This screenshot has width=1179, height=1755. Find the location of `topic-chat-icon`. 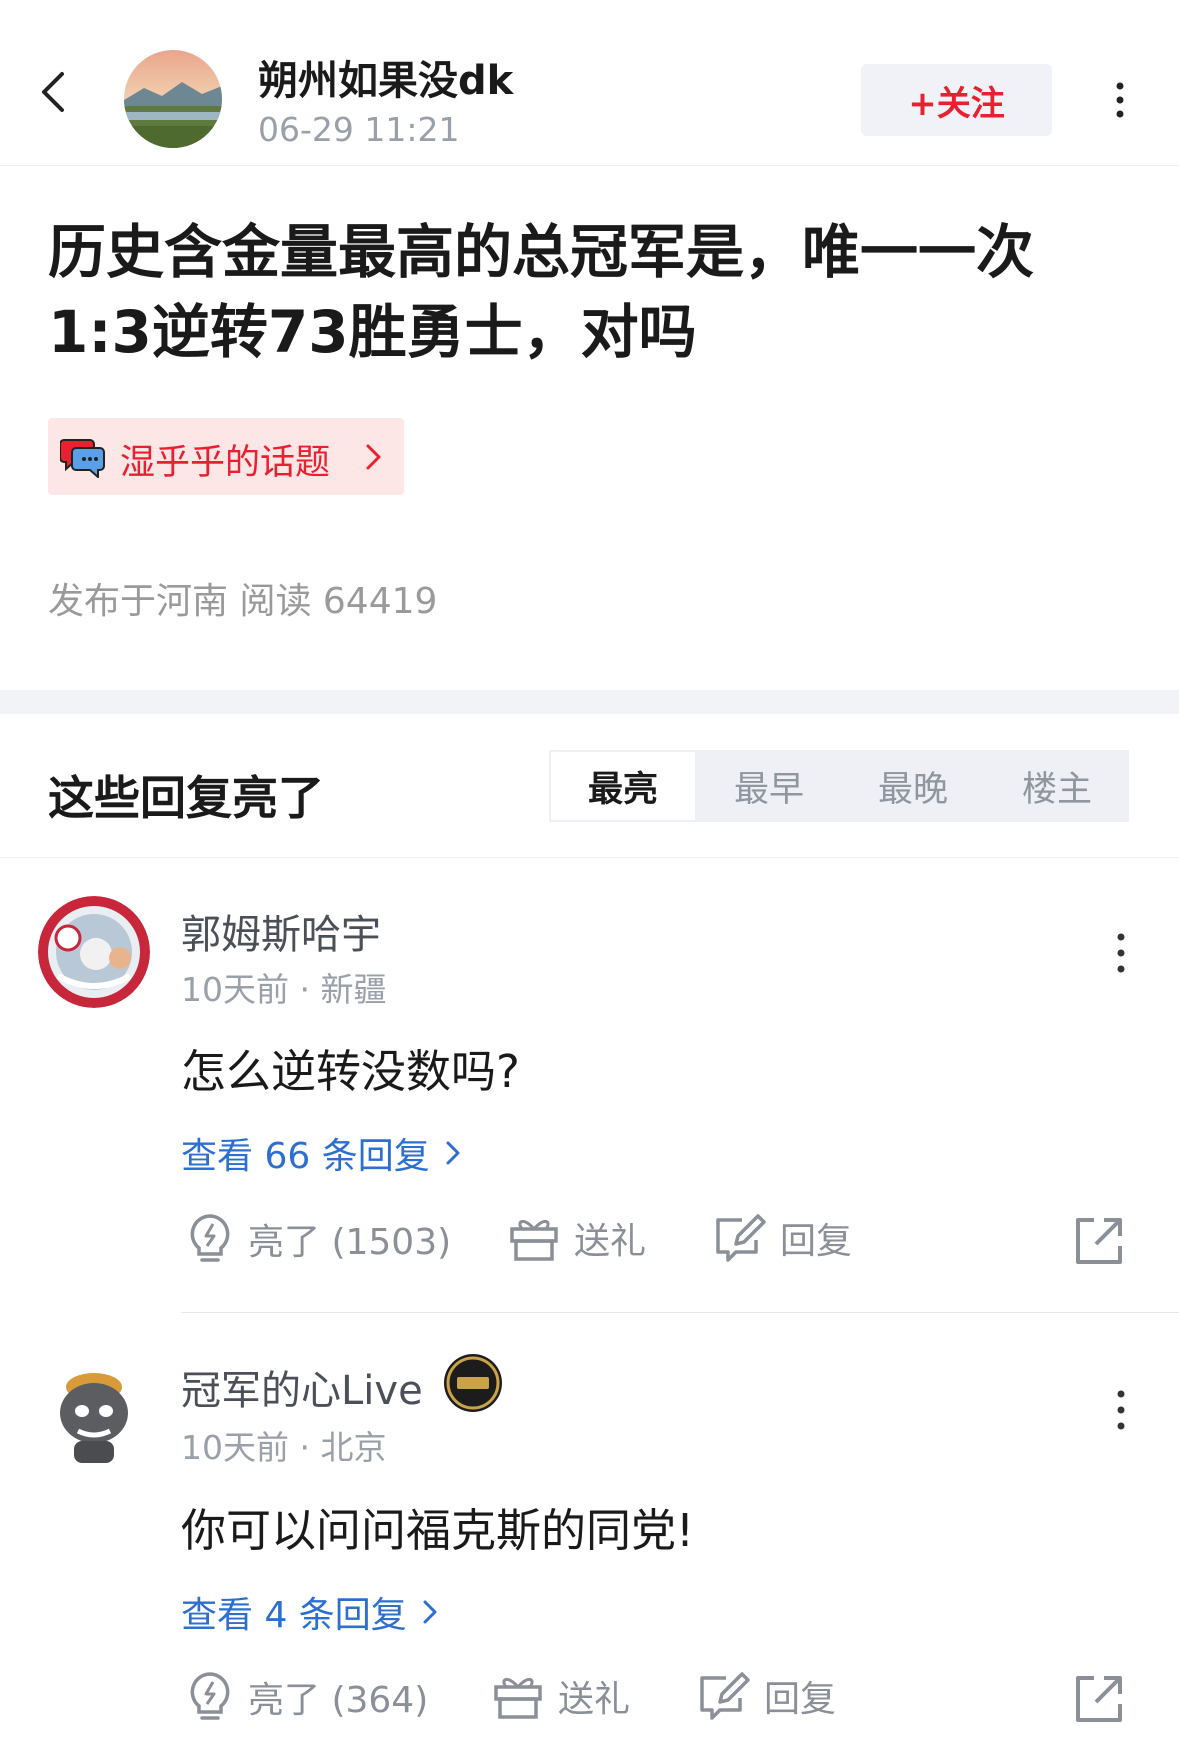

topic-chat-icon is located at coordinates (82, 458).